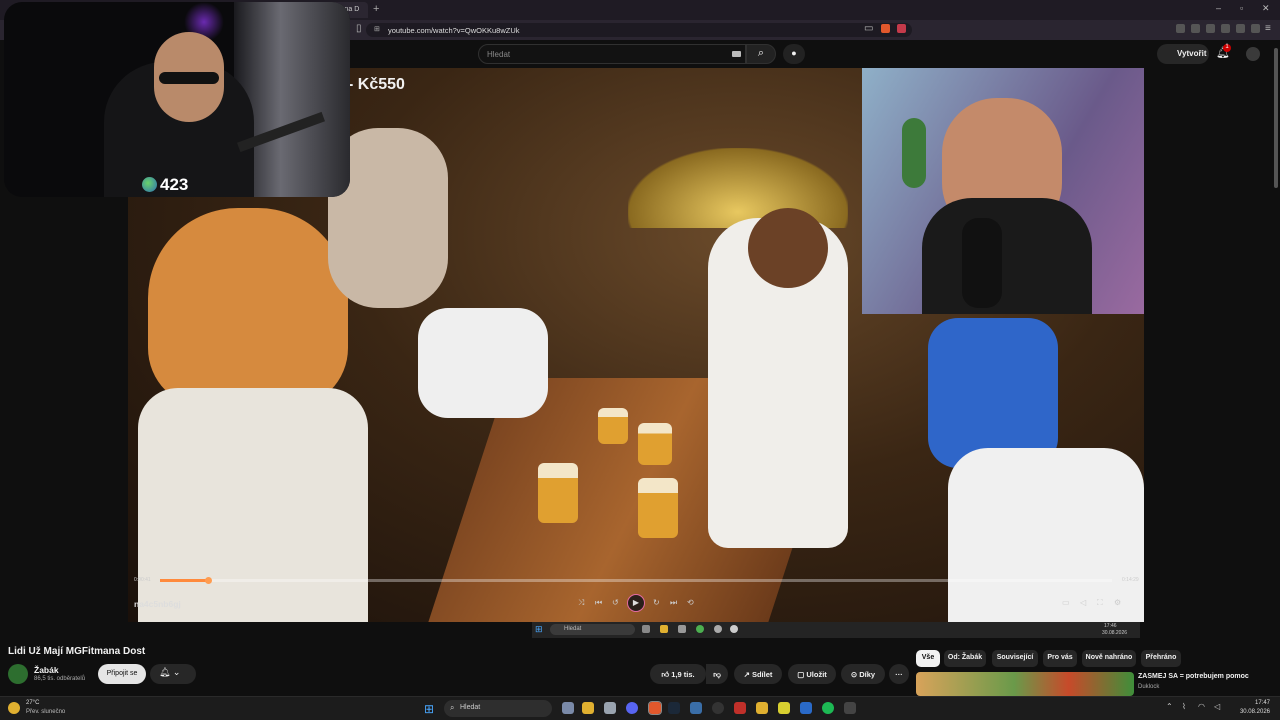 This screenshot has width=1280, height=720. I want to click on sidebar-icon, so click(1210, 28).